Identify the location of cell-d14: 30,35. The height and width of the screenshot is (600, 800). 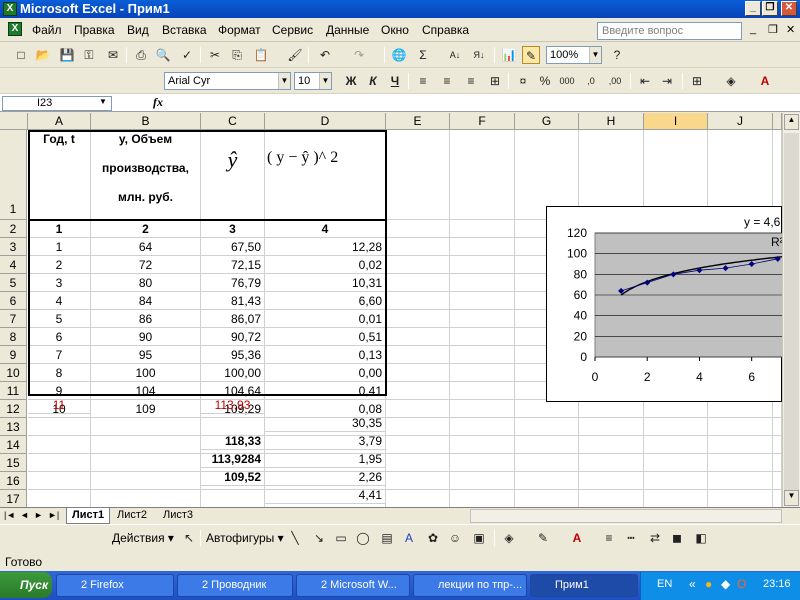
(325, 423).